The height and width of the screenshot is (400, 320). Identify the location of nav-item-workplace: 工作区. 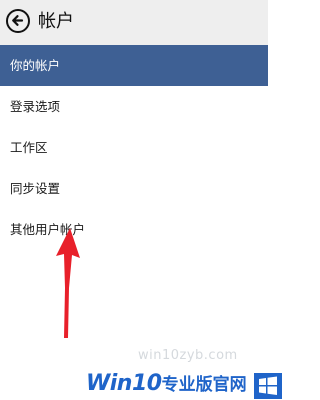
(134, 147).